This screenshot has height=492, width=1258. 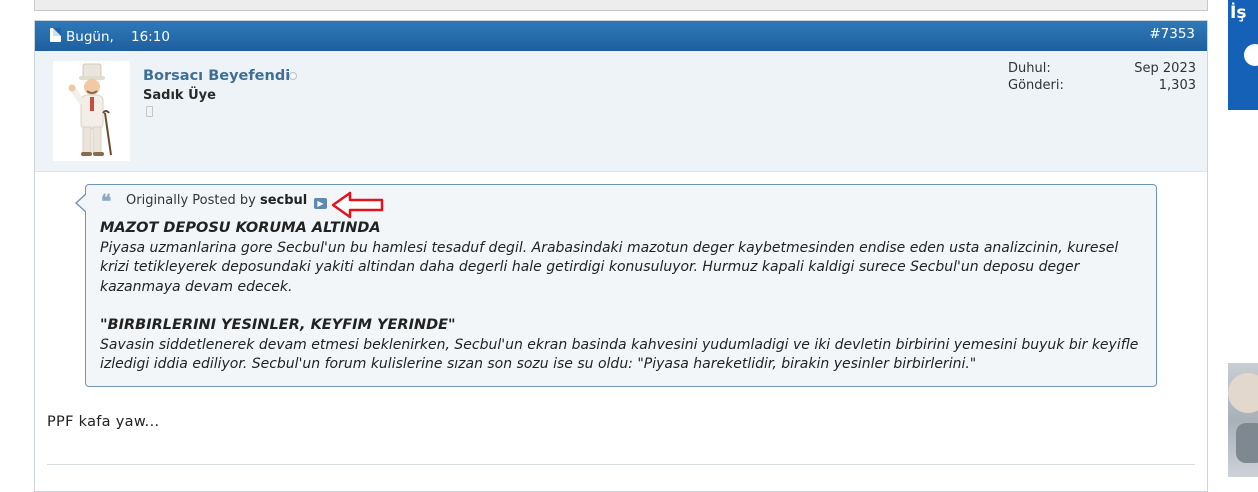 What do you see at coordinates (1029, 68) in the screenshot?
I see `join-date-label: Duhul:` at bounding box center [1029, 68].